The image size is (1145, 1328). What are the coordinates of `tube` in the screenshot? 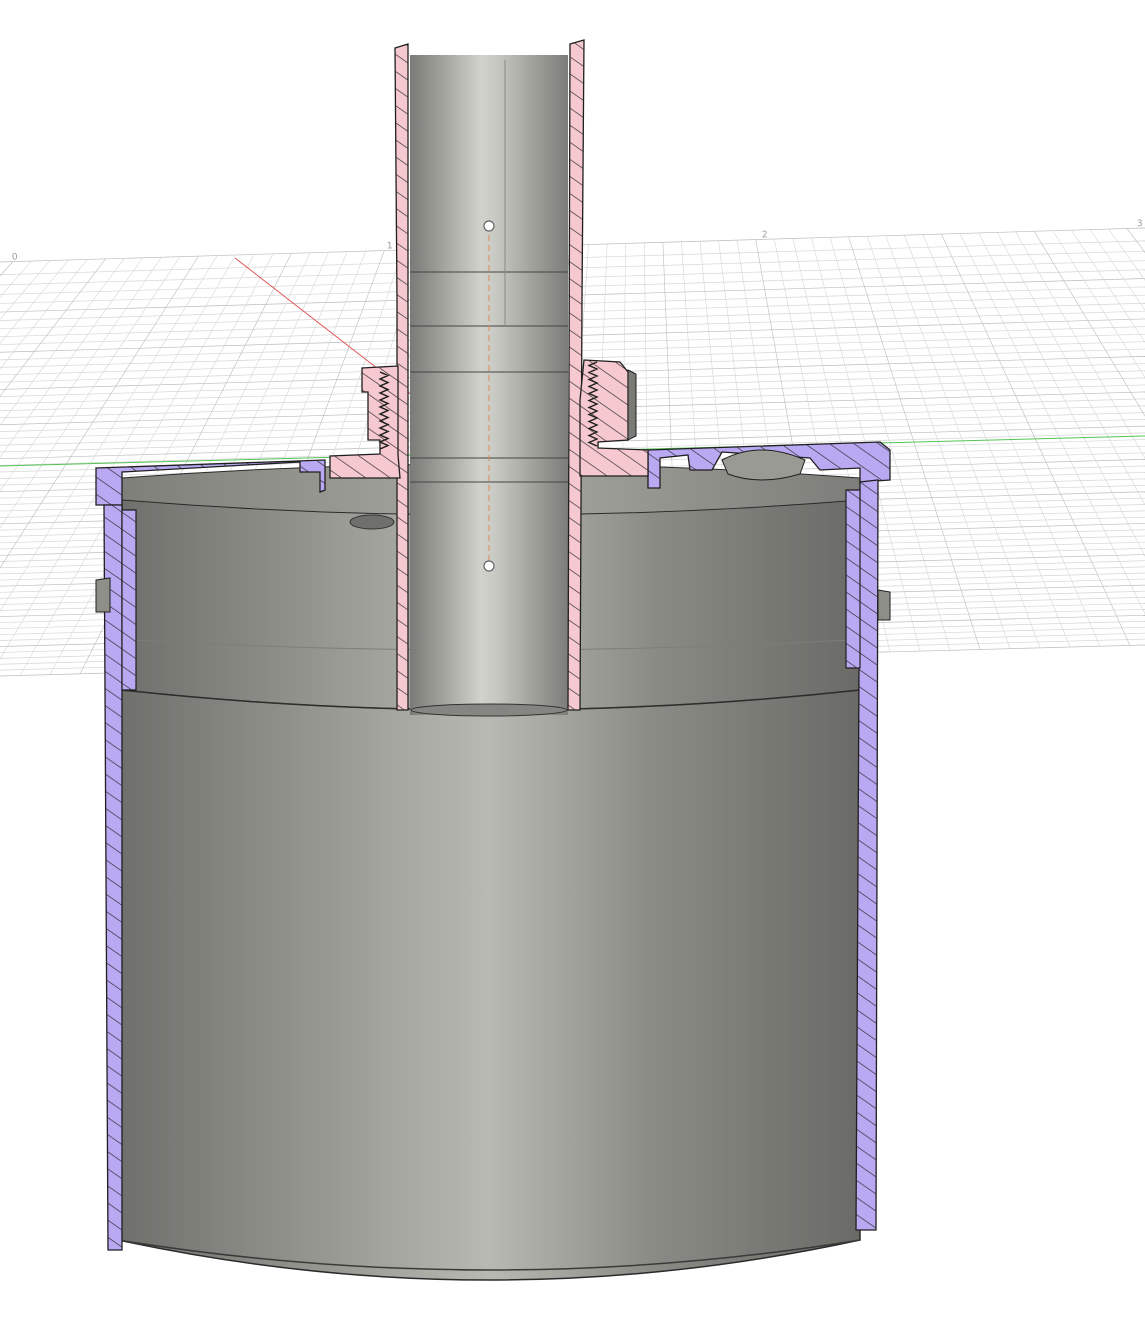 It's located at (489, 386).